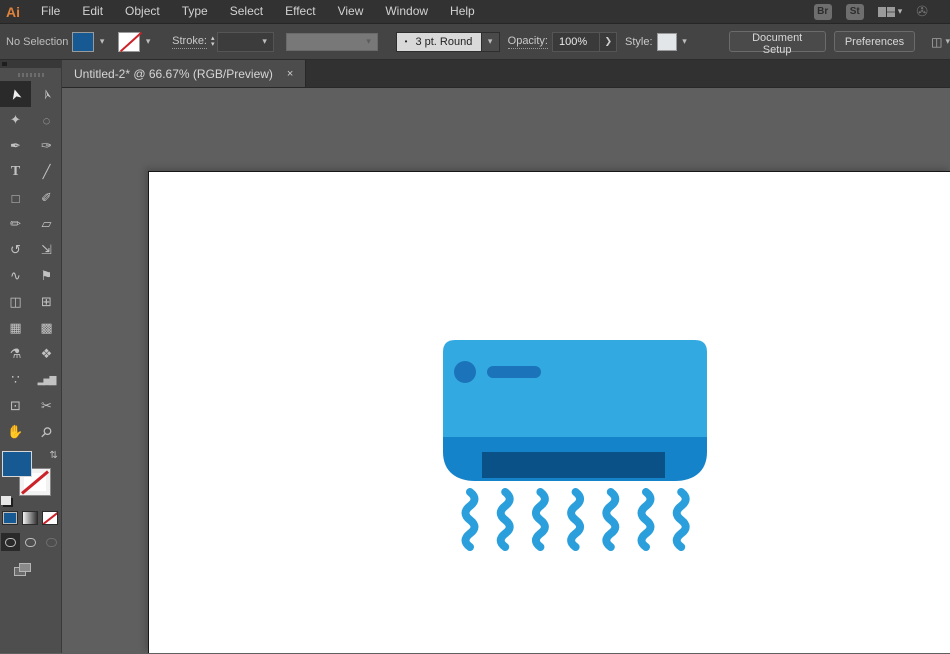  Describe the element at coordinates (576, 41) in the screenshot. I see `opacity-input: 100%` at that location.